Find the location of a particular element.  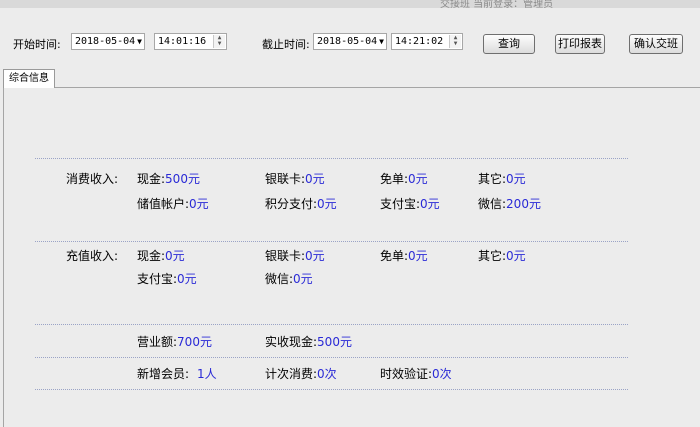

consumption-unionpay: 银联卡:0元 is located at coordinates (295, 179).